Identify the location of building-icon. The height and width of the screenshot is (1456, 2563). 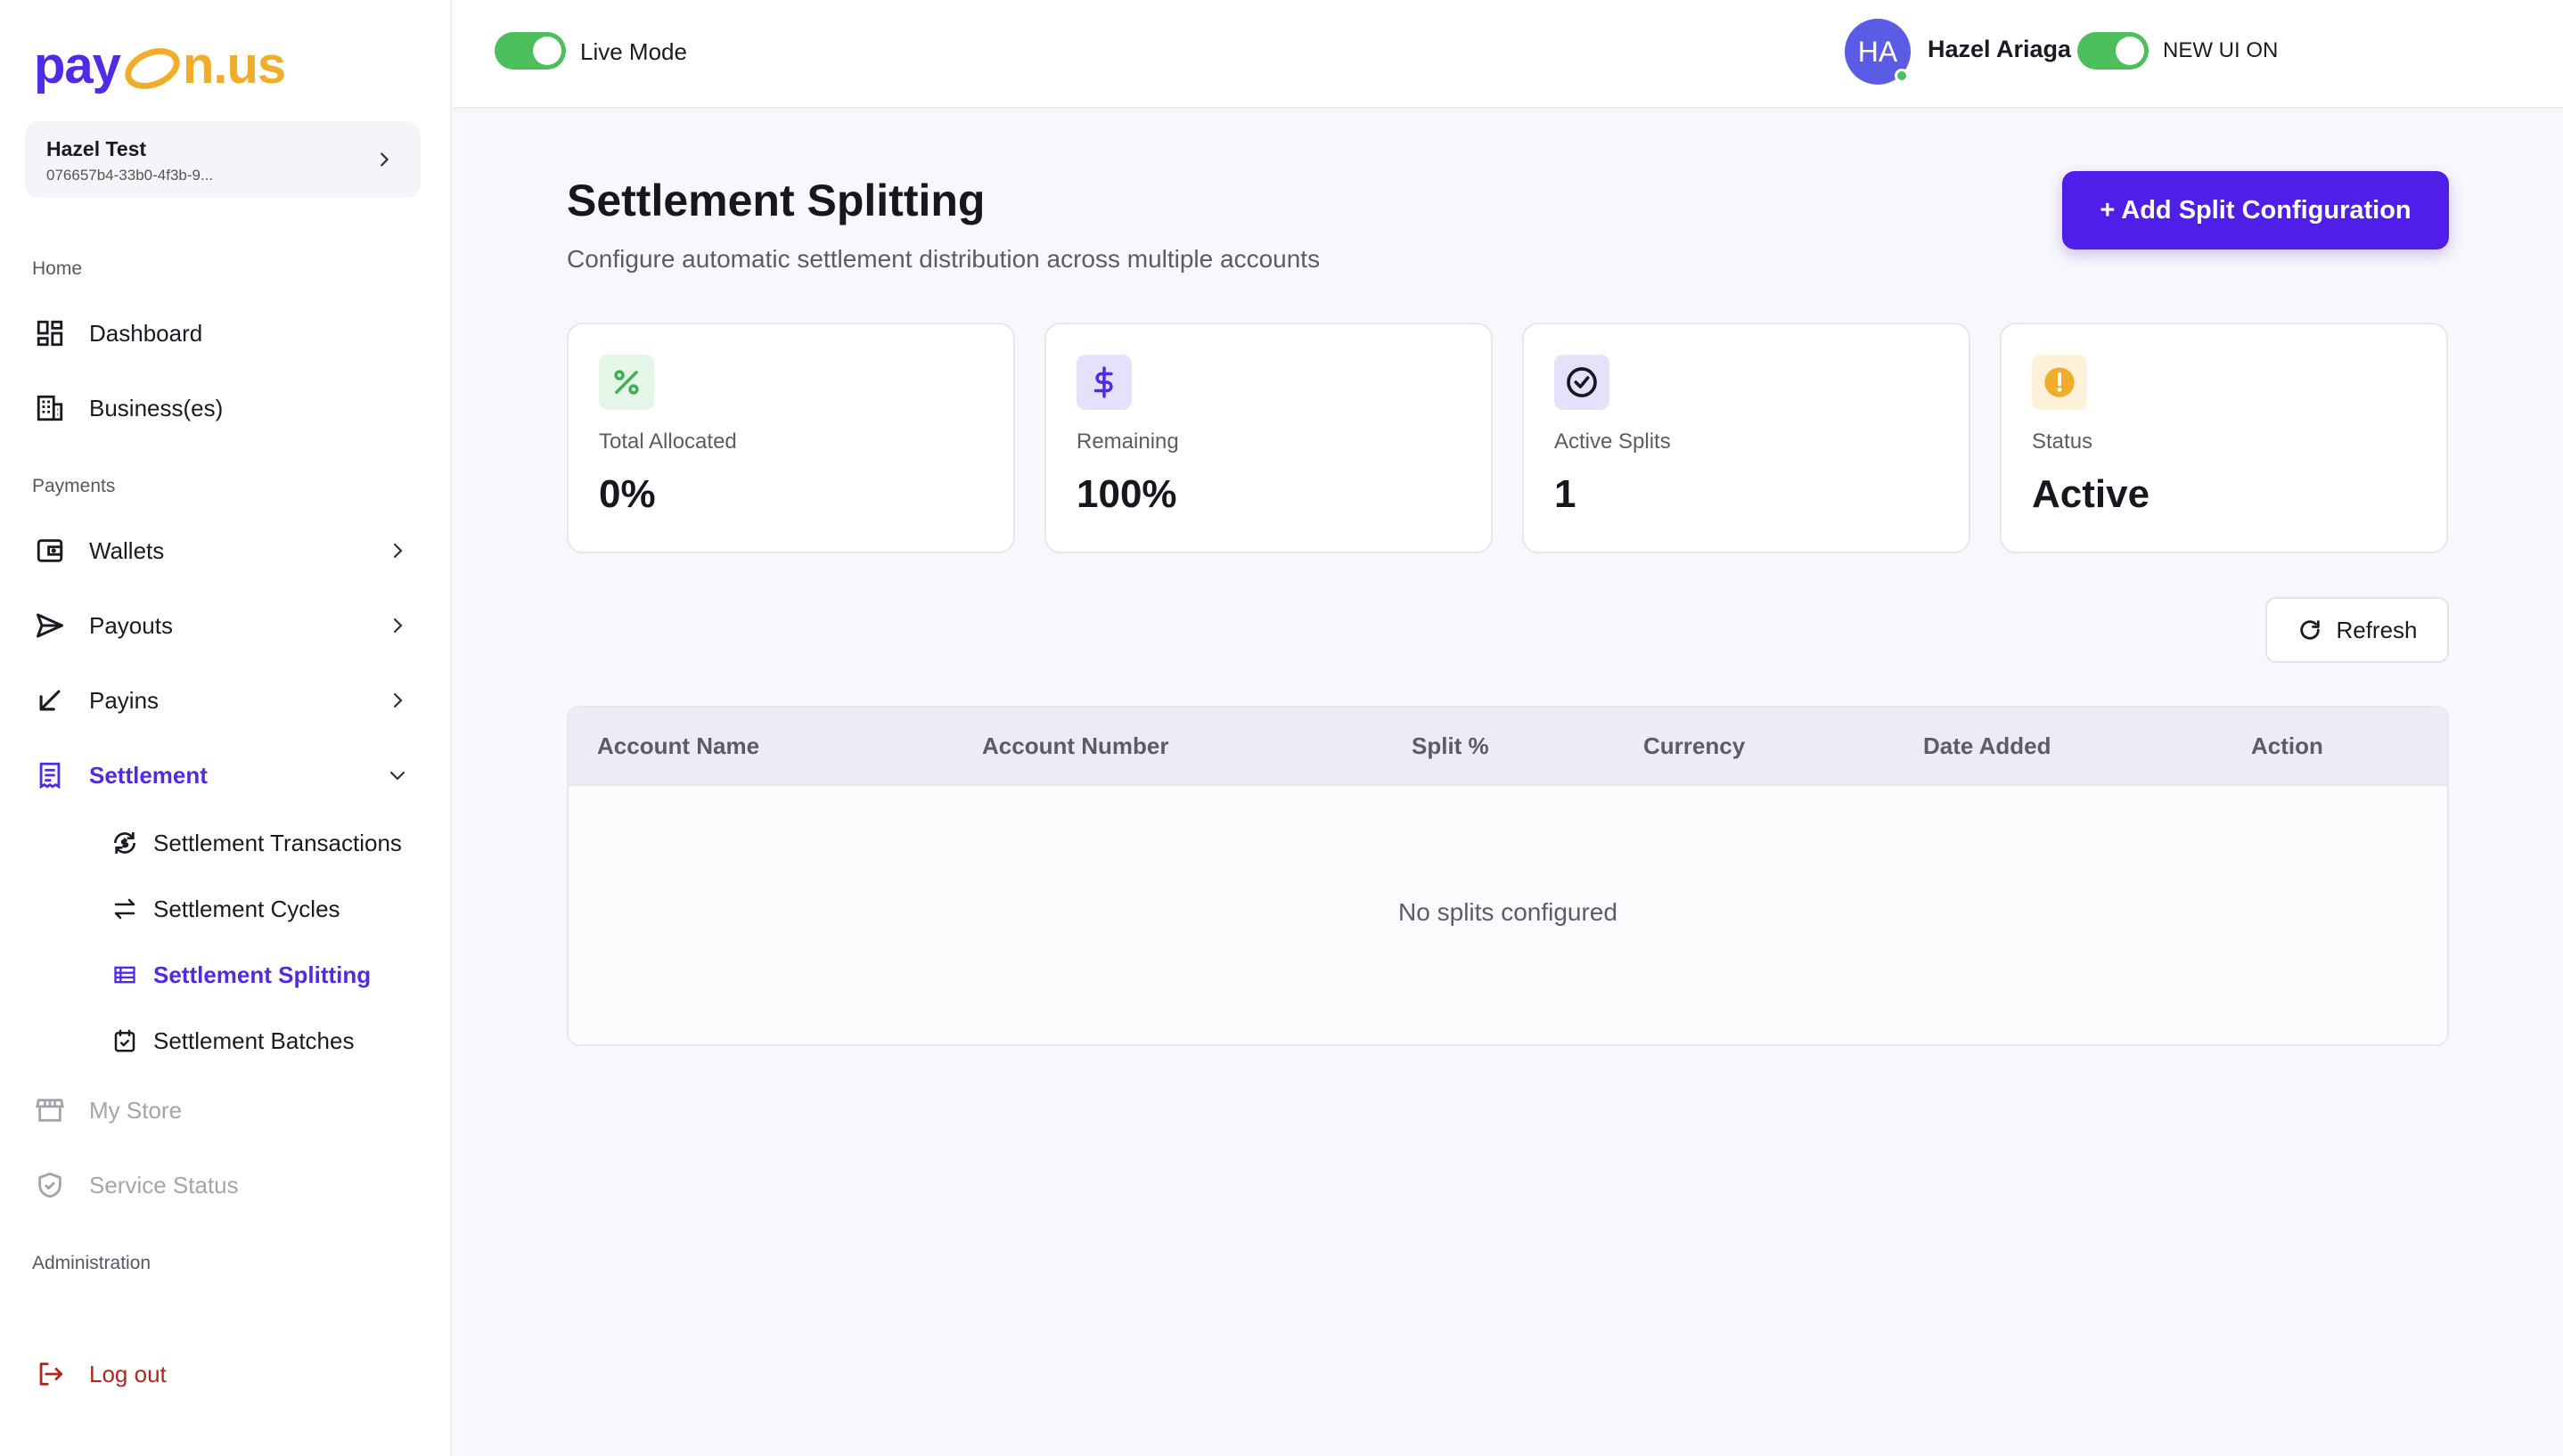
(50, 408).